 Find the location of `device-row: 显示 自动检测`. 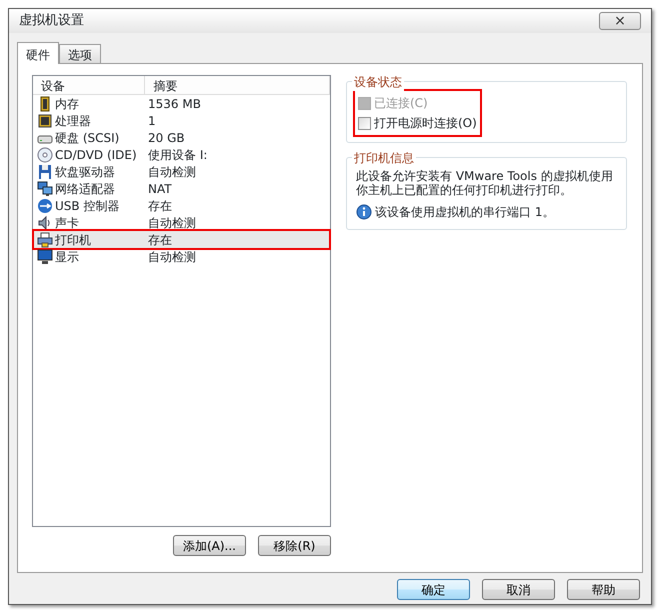

device-row: 显示 自动检测 is located at coordinates (181, 256).